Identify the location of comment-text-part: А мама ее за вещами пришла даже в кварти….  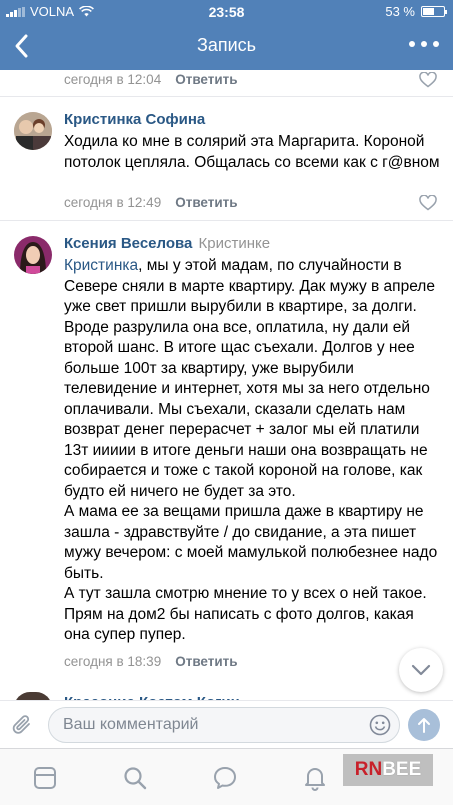
(251, 542).